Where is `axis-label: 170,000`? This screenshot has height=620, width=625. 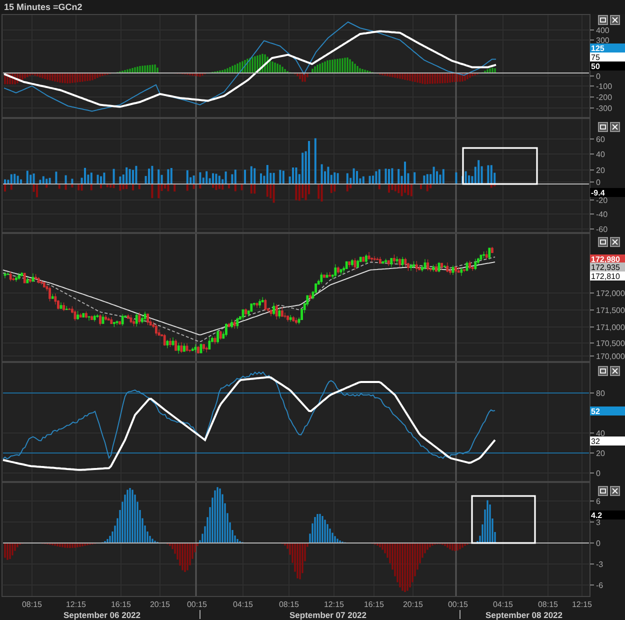 axis-label: 170,000 is located at coordinates (610, 356).